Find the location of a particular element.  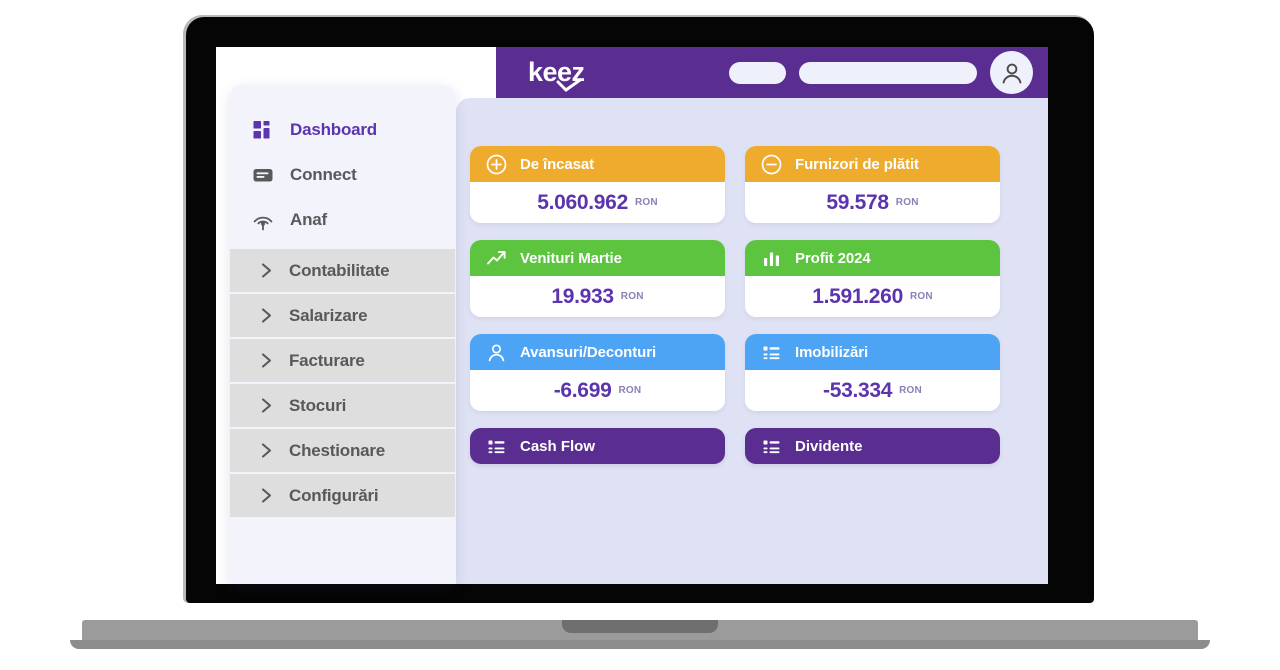

brand-logo: keez is located at coordinates (556, 75).